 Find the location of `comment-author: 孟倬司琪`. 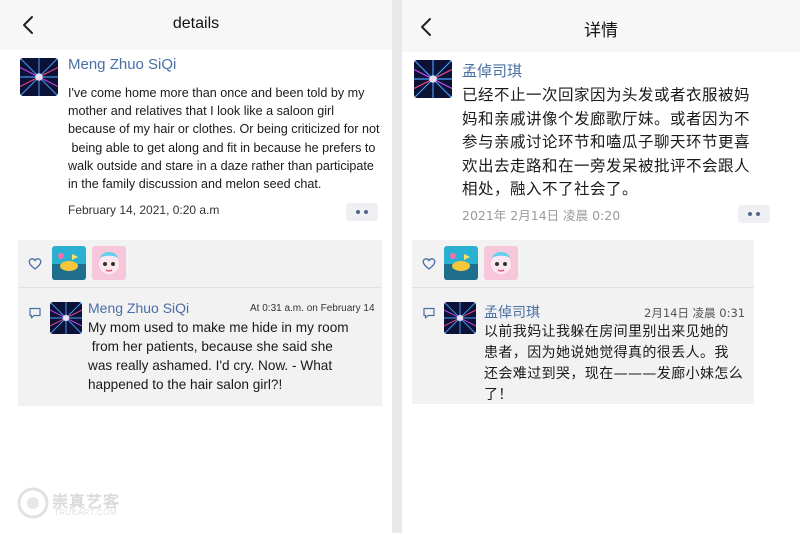

comment-author: 孟倬司琪 is located at coordinates (512, 312).